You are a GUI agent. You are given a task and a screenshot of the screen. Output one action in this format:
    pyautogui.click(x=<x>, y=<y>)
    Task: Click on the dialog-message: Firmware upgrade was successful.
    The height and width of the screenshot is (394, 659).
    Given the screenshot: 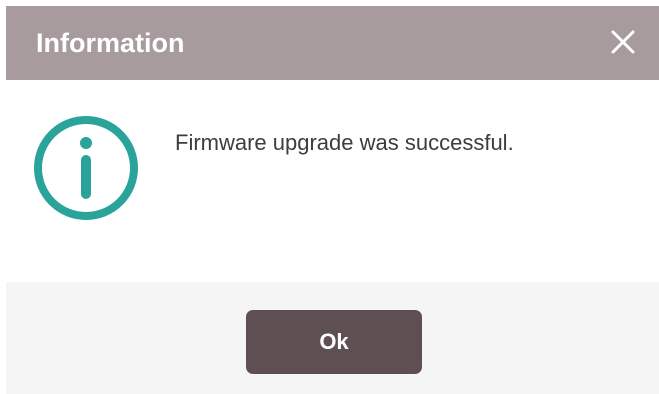 What is the action you would take?
    pyautogui.click(x=344, y=142)
    